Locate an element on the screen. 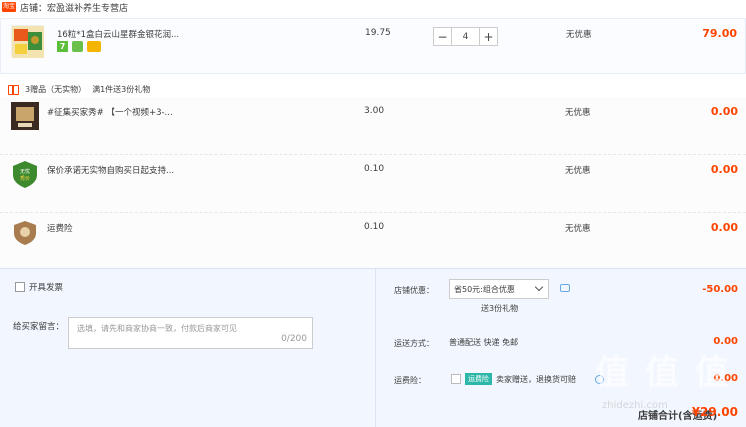 This screenshot has height=427, width=746. message-counter: 0/200 is located at coordinates (294, 339).